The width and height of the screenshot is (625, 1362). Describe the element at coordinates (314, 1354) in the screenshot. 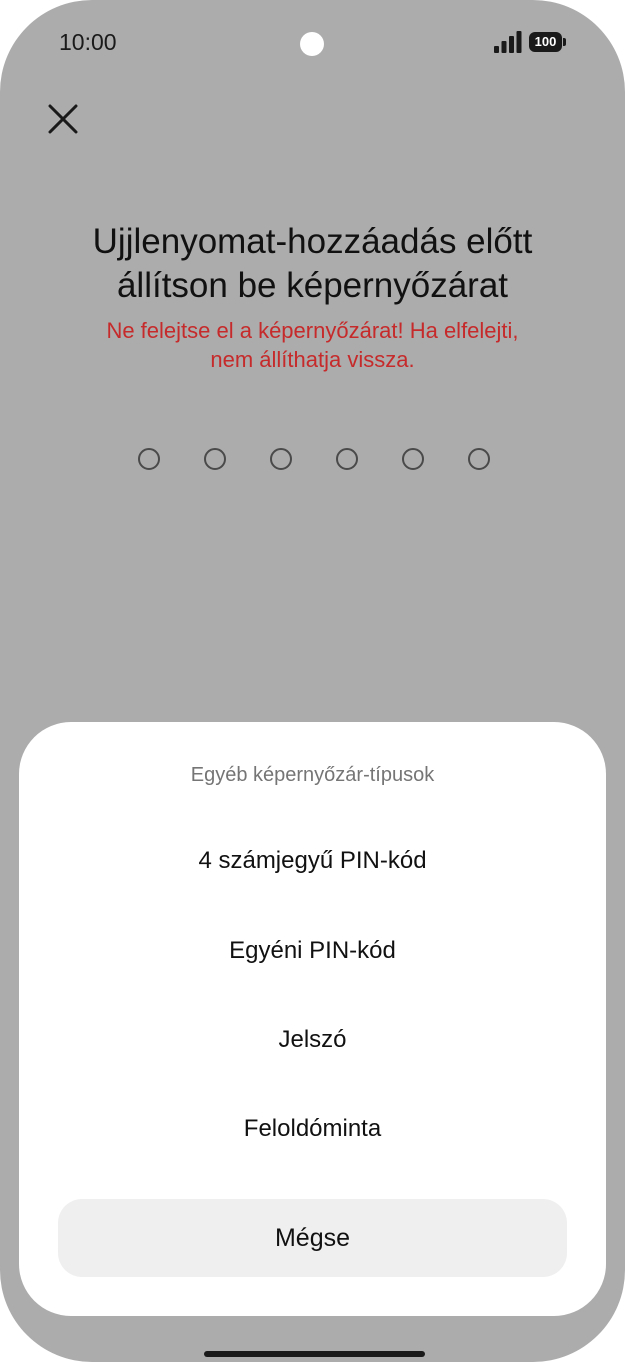

I see `home-indicator` at that location.